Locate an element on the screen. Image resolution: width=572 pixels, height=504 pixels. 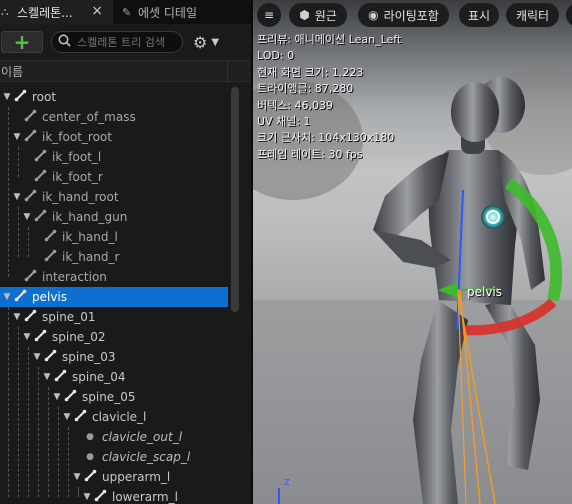
tree-row-clavicle-l: ▼ clavicle_l is located at coordinates (114, 417).